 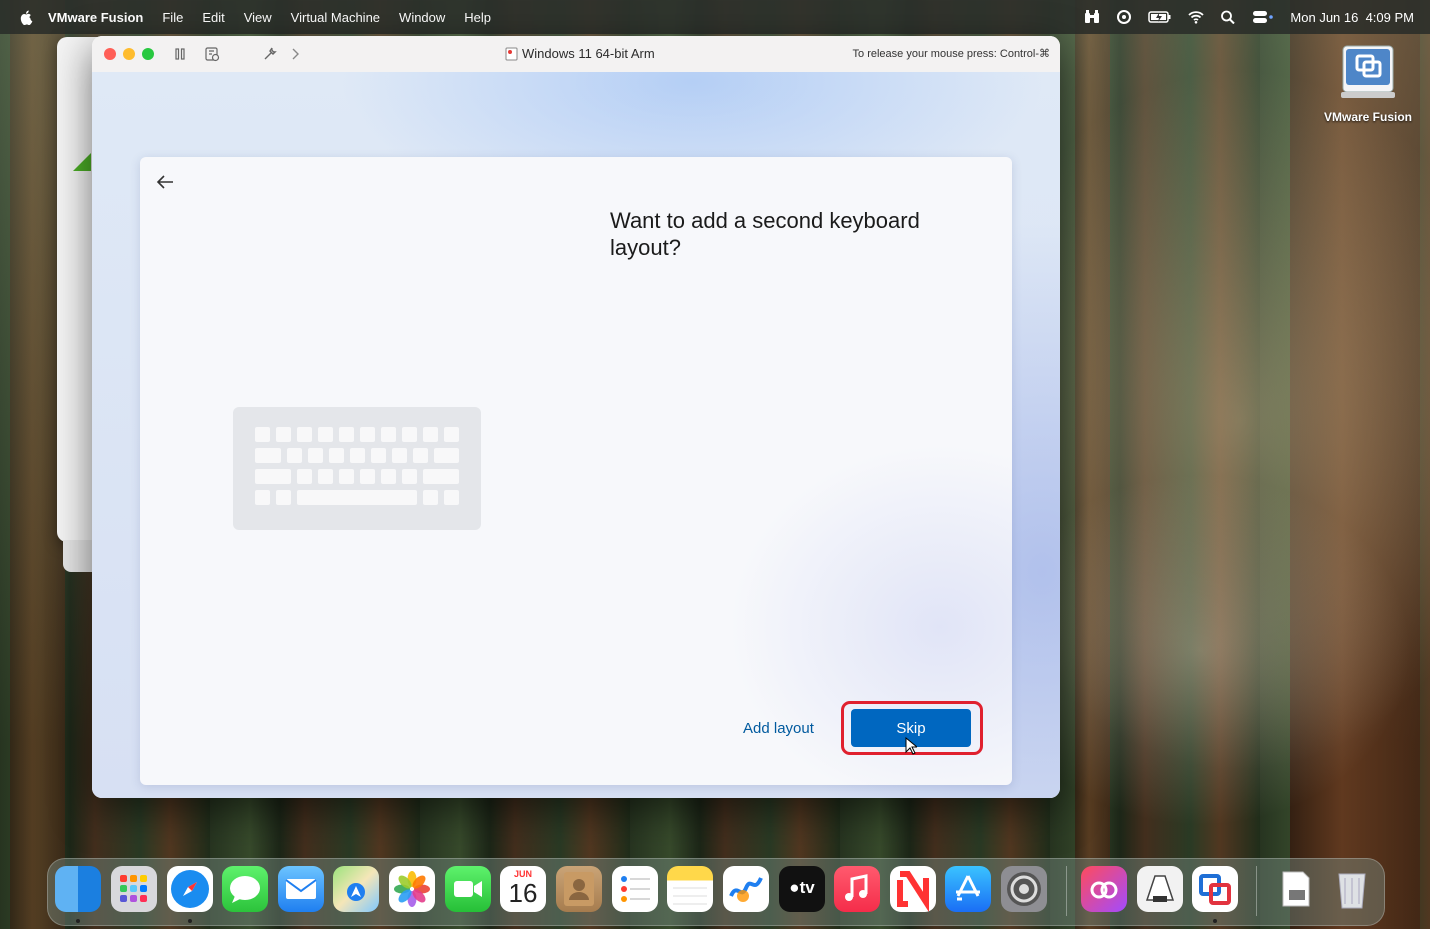 What do you see at coordinates (412, 889) in the screenshot?
I see `photos-icon` at bounding box center [412, 889].